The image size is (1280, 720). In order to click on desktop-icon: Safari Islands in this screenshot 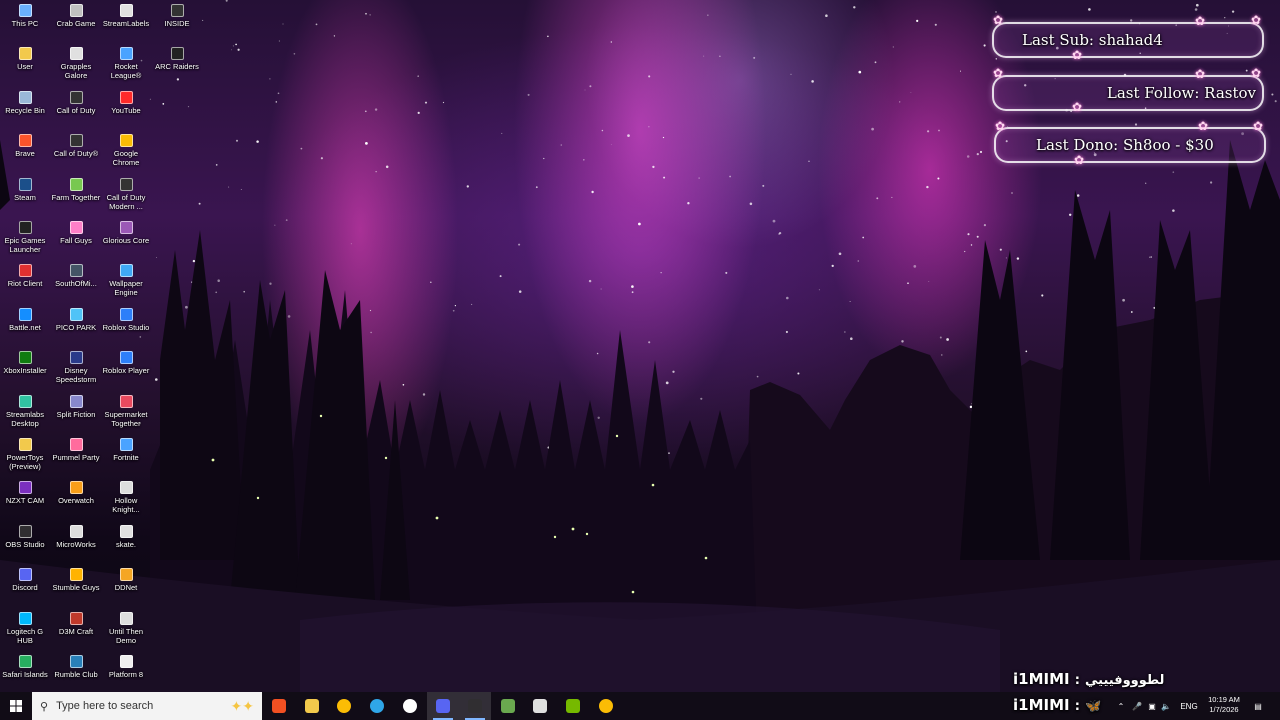, I will do `click(25, 667)`.